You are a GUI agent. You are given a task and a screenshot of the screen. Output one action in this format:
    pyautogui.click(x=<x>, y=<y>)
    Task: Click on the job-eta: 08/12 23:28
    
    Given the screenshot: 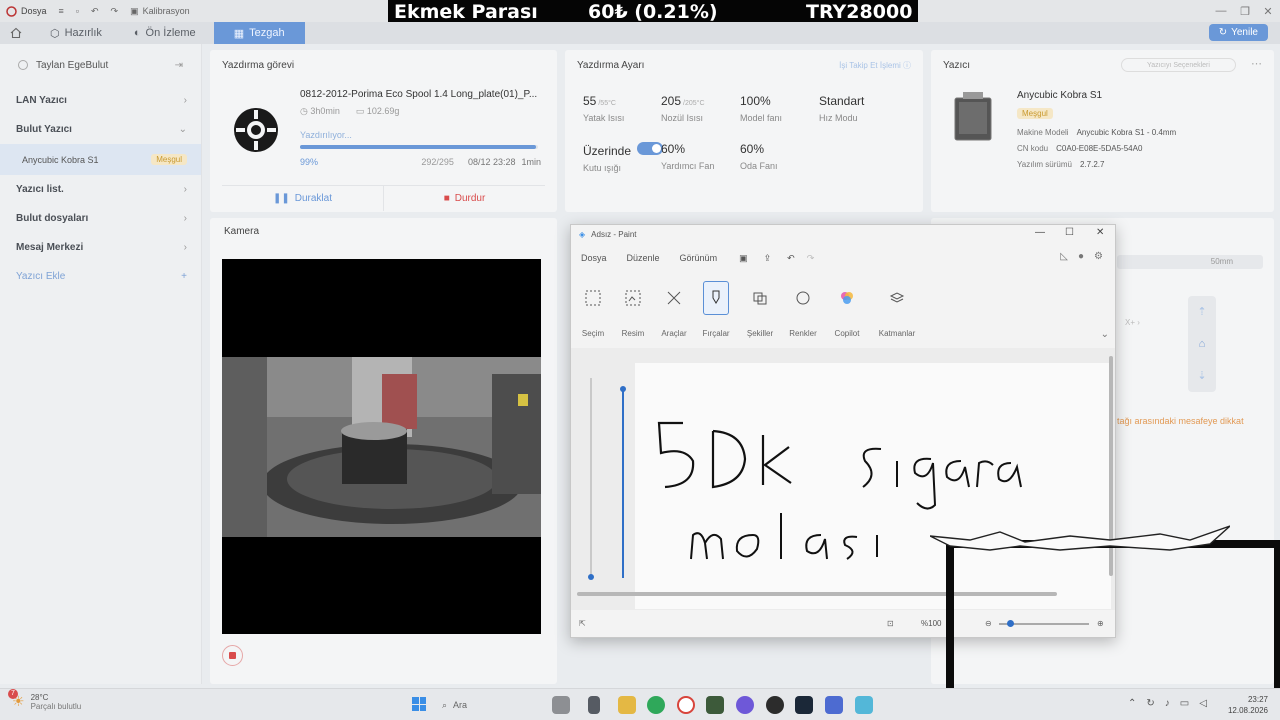 What is the action you would take?
    pyautogui.click(x=491, y=162)
    